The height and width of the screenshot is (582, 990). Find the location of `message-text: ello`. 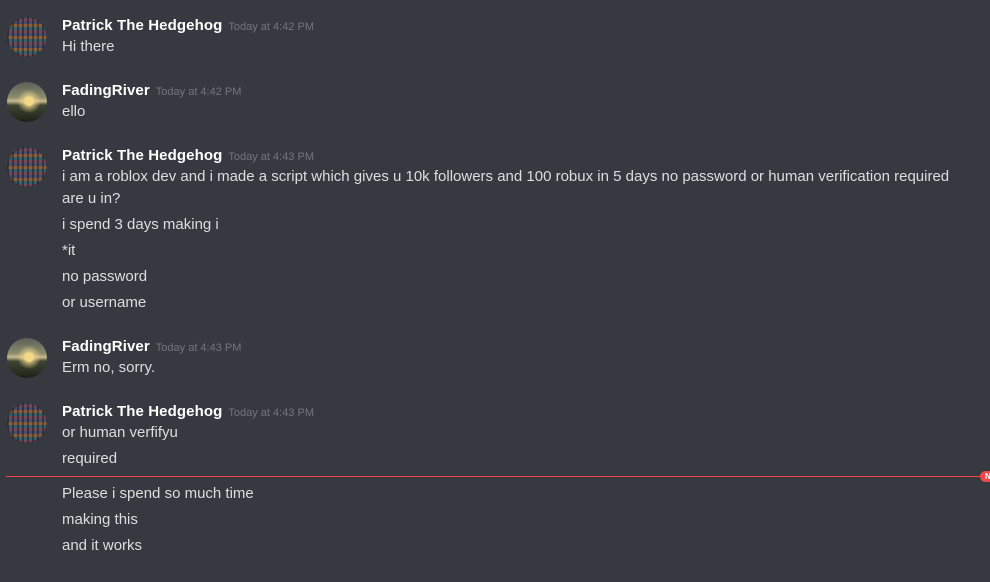

message-text: ello is located at coordinates (74, 111).